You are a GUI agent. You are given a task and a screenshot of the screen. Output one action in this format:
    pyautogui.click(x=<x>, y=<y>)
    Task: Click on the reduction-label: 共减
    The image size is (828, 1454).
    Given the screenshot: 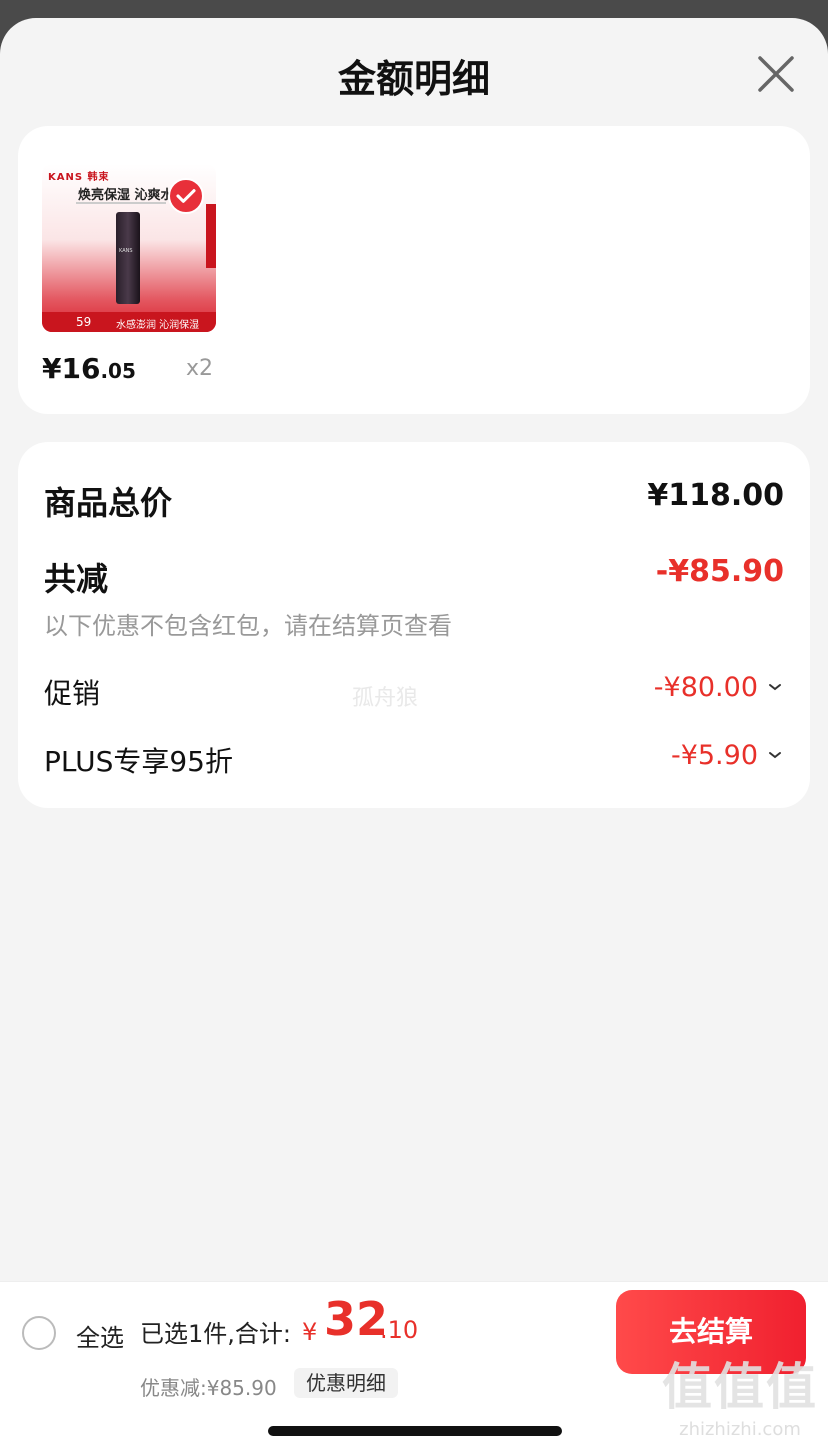 What is the action you would take?
    pyautogui.click(x=76, y=579)
    